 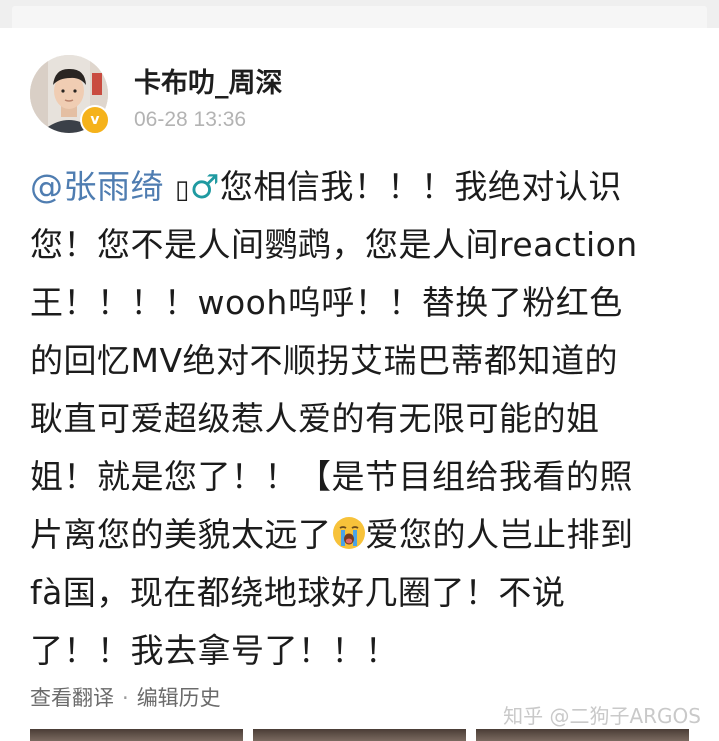 I want to click on image-thumbnail-strip, so click(x=359, y=735).